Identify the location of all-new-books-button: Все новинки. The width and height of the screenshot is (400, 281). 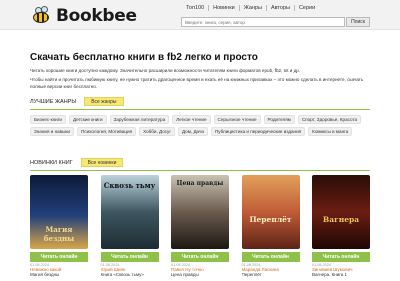
(102, 162).